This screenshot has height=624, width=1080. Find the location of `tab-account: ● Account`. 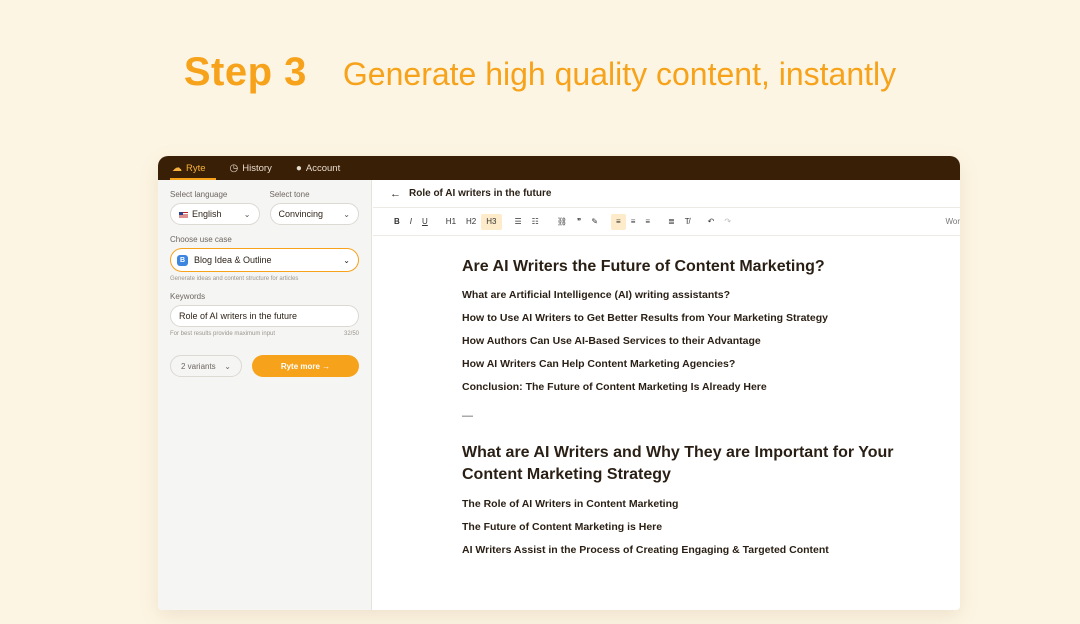

tab-account: ● Account is located at coordinates (326, 168).